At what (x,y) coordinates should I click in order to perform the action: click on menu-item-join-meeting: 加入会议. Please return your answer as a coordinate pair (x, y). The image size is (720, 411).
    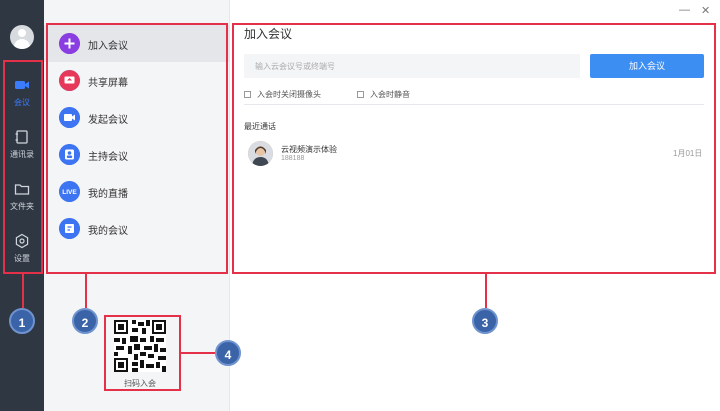
    Looking at the image, I should click on (137, 43).